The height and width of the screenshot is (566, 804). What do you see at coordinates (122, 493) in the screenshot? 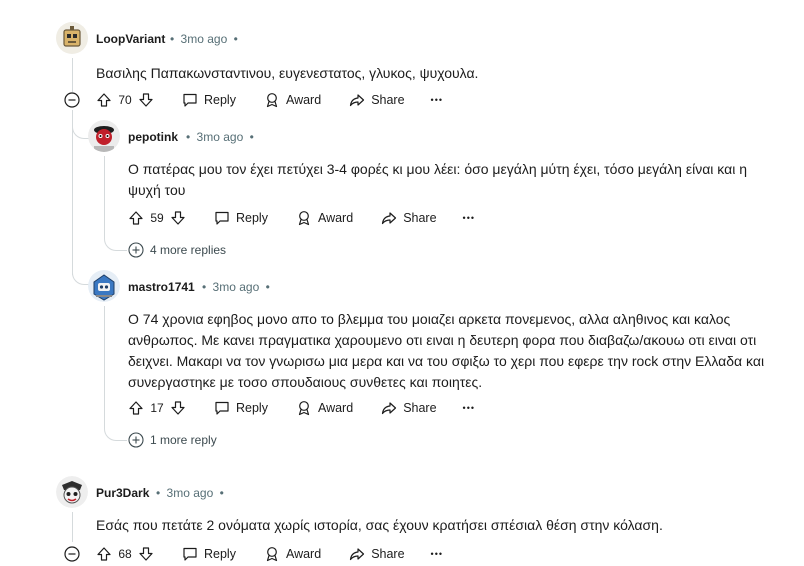
I see `username: Pur3Dark` at bounding box center [122, 493].